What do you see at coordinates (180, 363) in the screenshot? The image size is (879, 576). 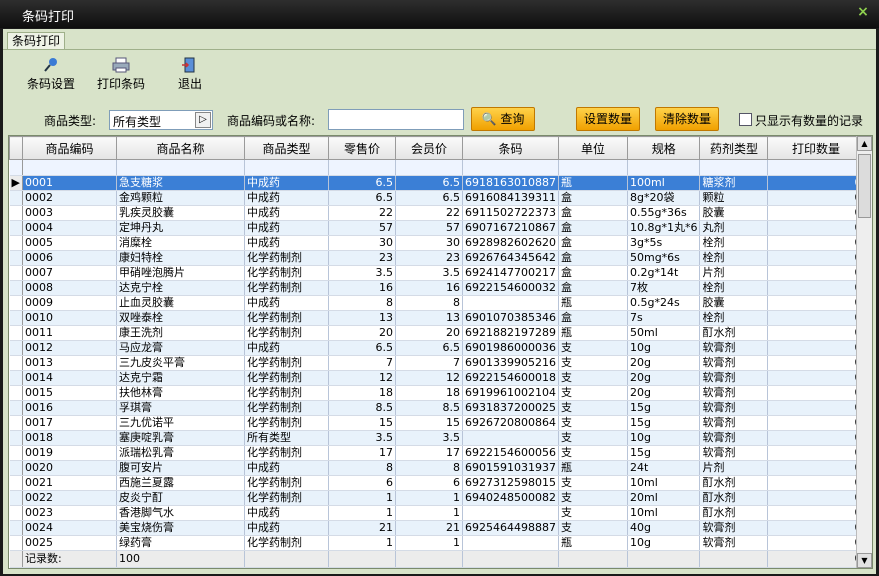 I see `table-cell: 三九皮炎平膏` at bounding box center [180, 363].